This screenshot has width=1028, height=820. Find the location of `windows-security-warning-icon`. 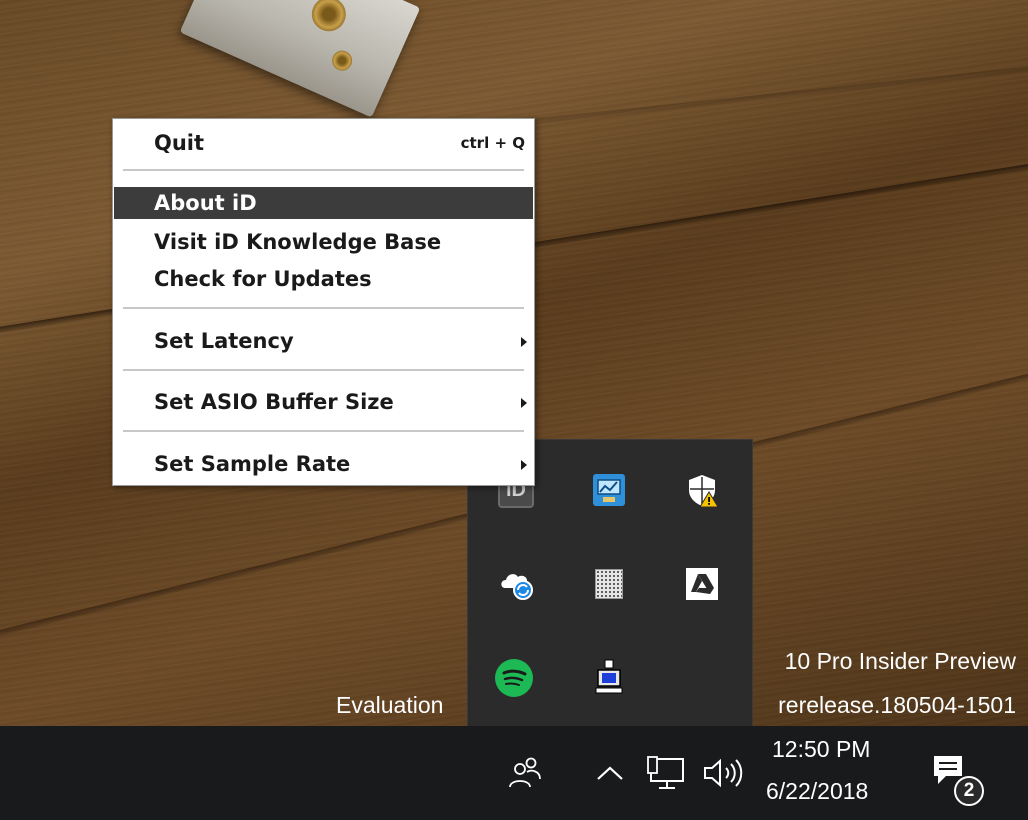

windows-security-warning-icon is located at coordinates (702, 490).